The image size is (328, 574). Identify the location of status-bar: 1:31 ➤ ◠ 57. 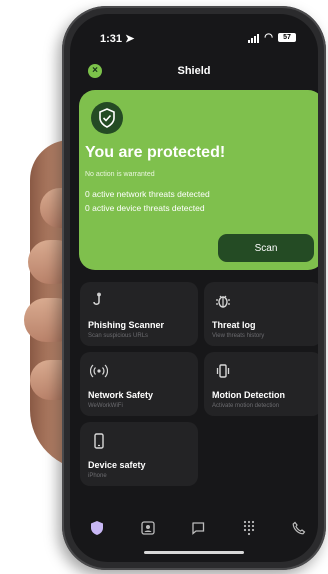
(198, 40).